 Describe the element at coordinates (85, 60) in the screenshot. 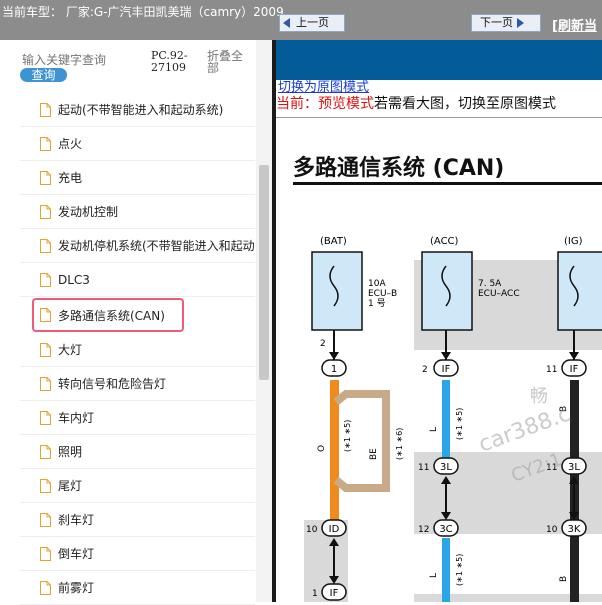

I see `search-input` at that location.